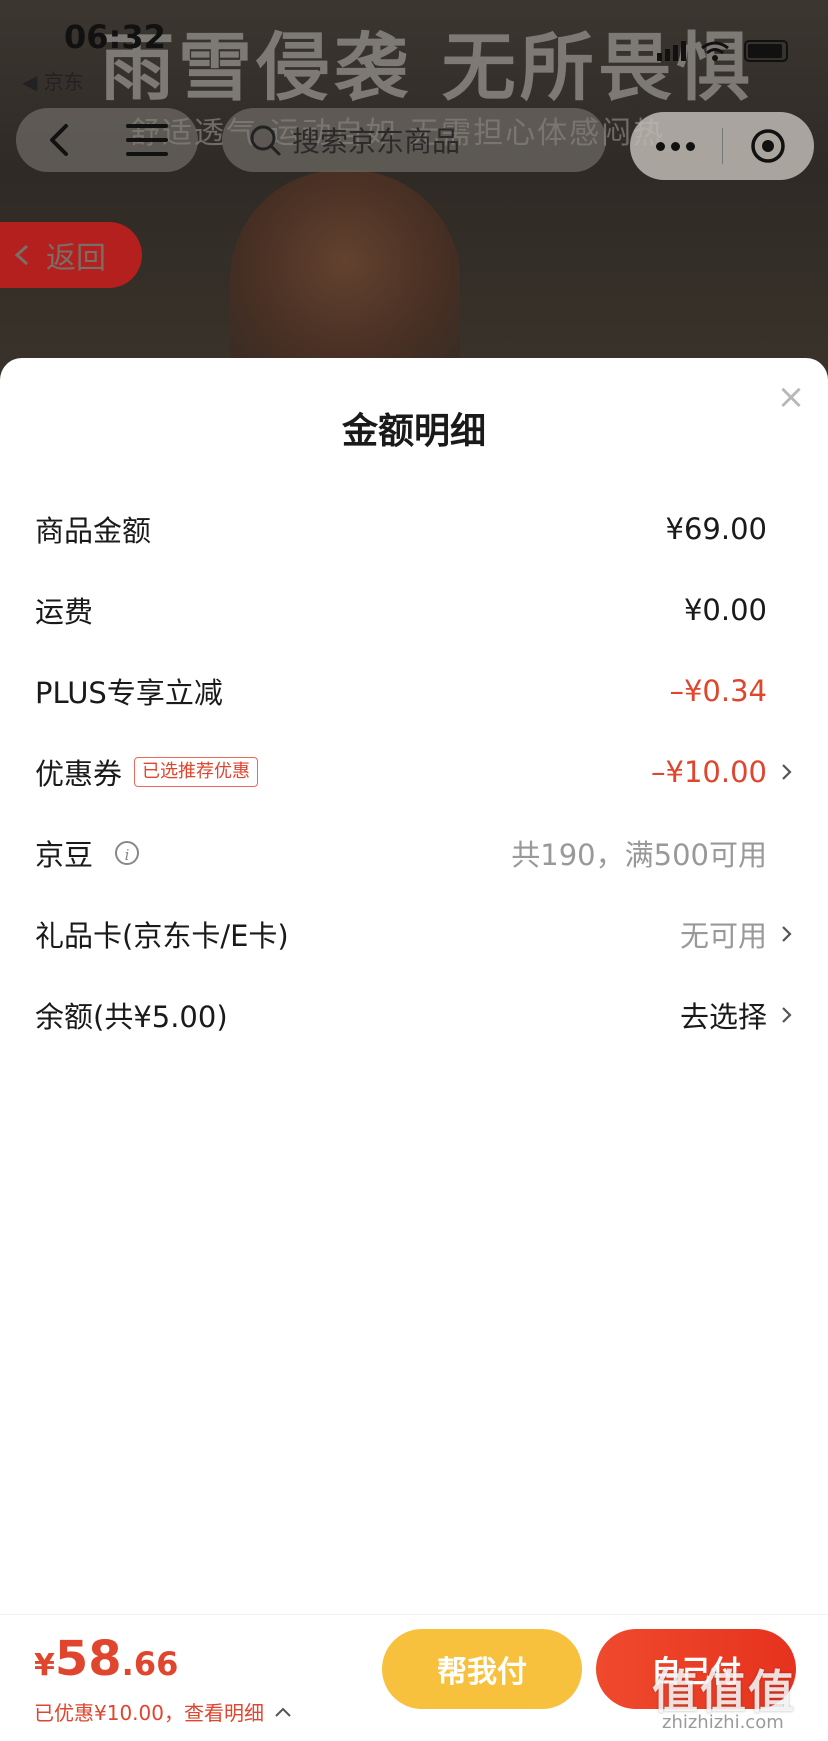  What do you see at coordinates (150, 1664) in the screenshot?
I see `total-decimal: .66` at bounding box center [150, 1664].